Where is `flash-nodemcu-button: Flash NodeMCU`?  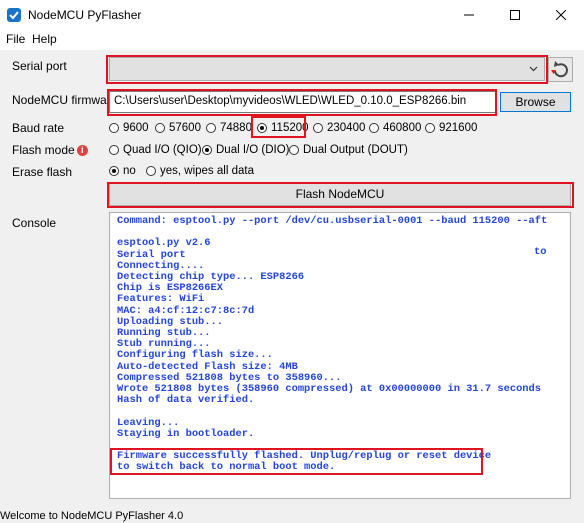
flash-nodemcu-button: Flash NodeMCU is located at coordinates (340, 194).